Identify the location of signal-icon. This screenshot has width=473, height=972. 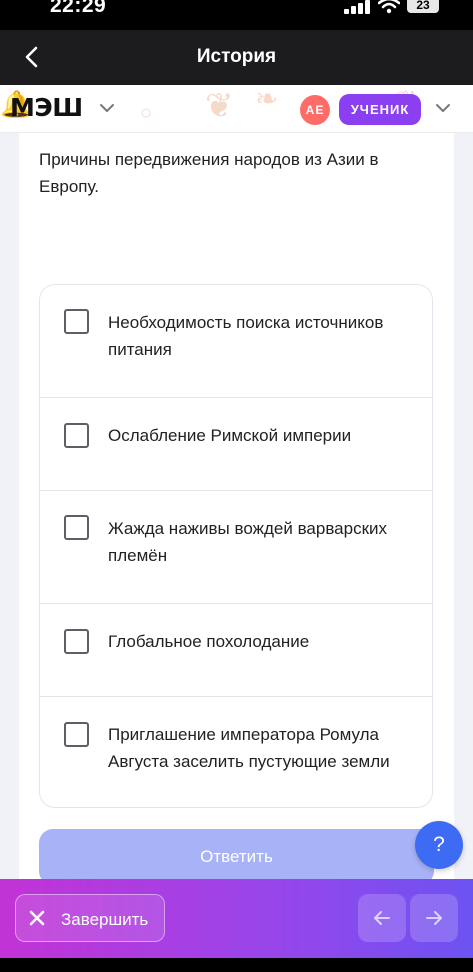
(357, 7).